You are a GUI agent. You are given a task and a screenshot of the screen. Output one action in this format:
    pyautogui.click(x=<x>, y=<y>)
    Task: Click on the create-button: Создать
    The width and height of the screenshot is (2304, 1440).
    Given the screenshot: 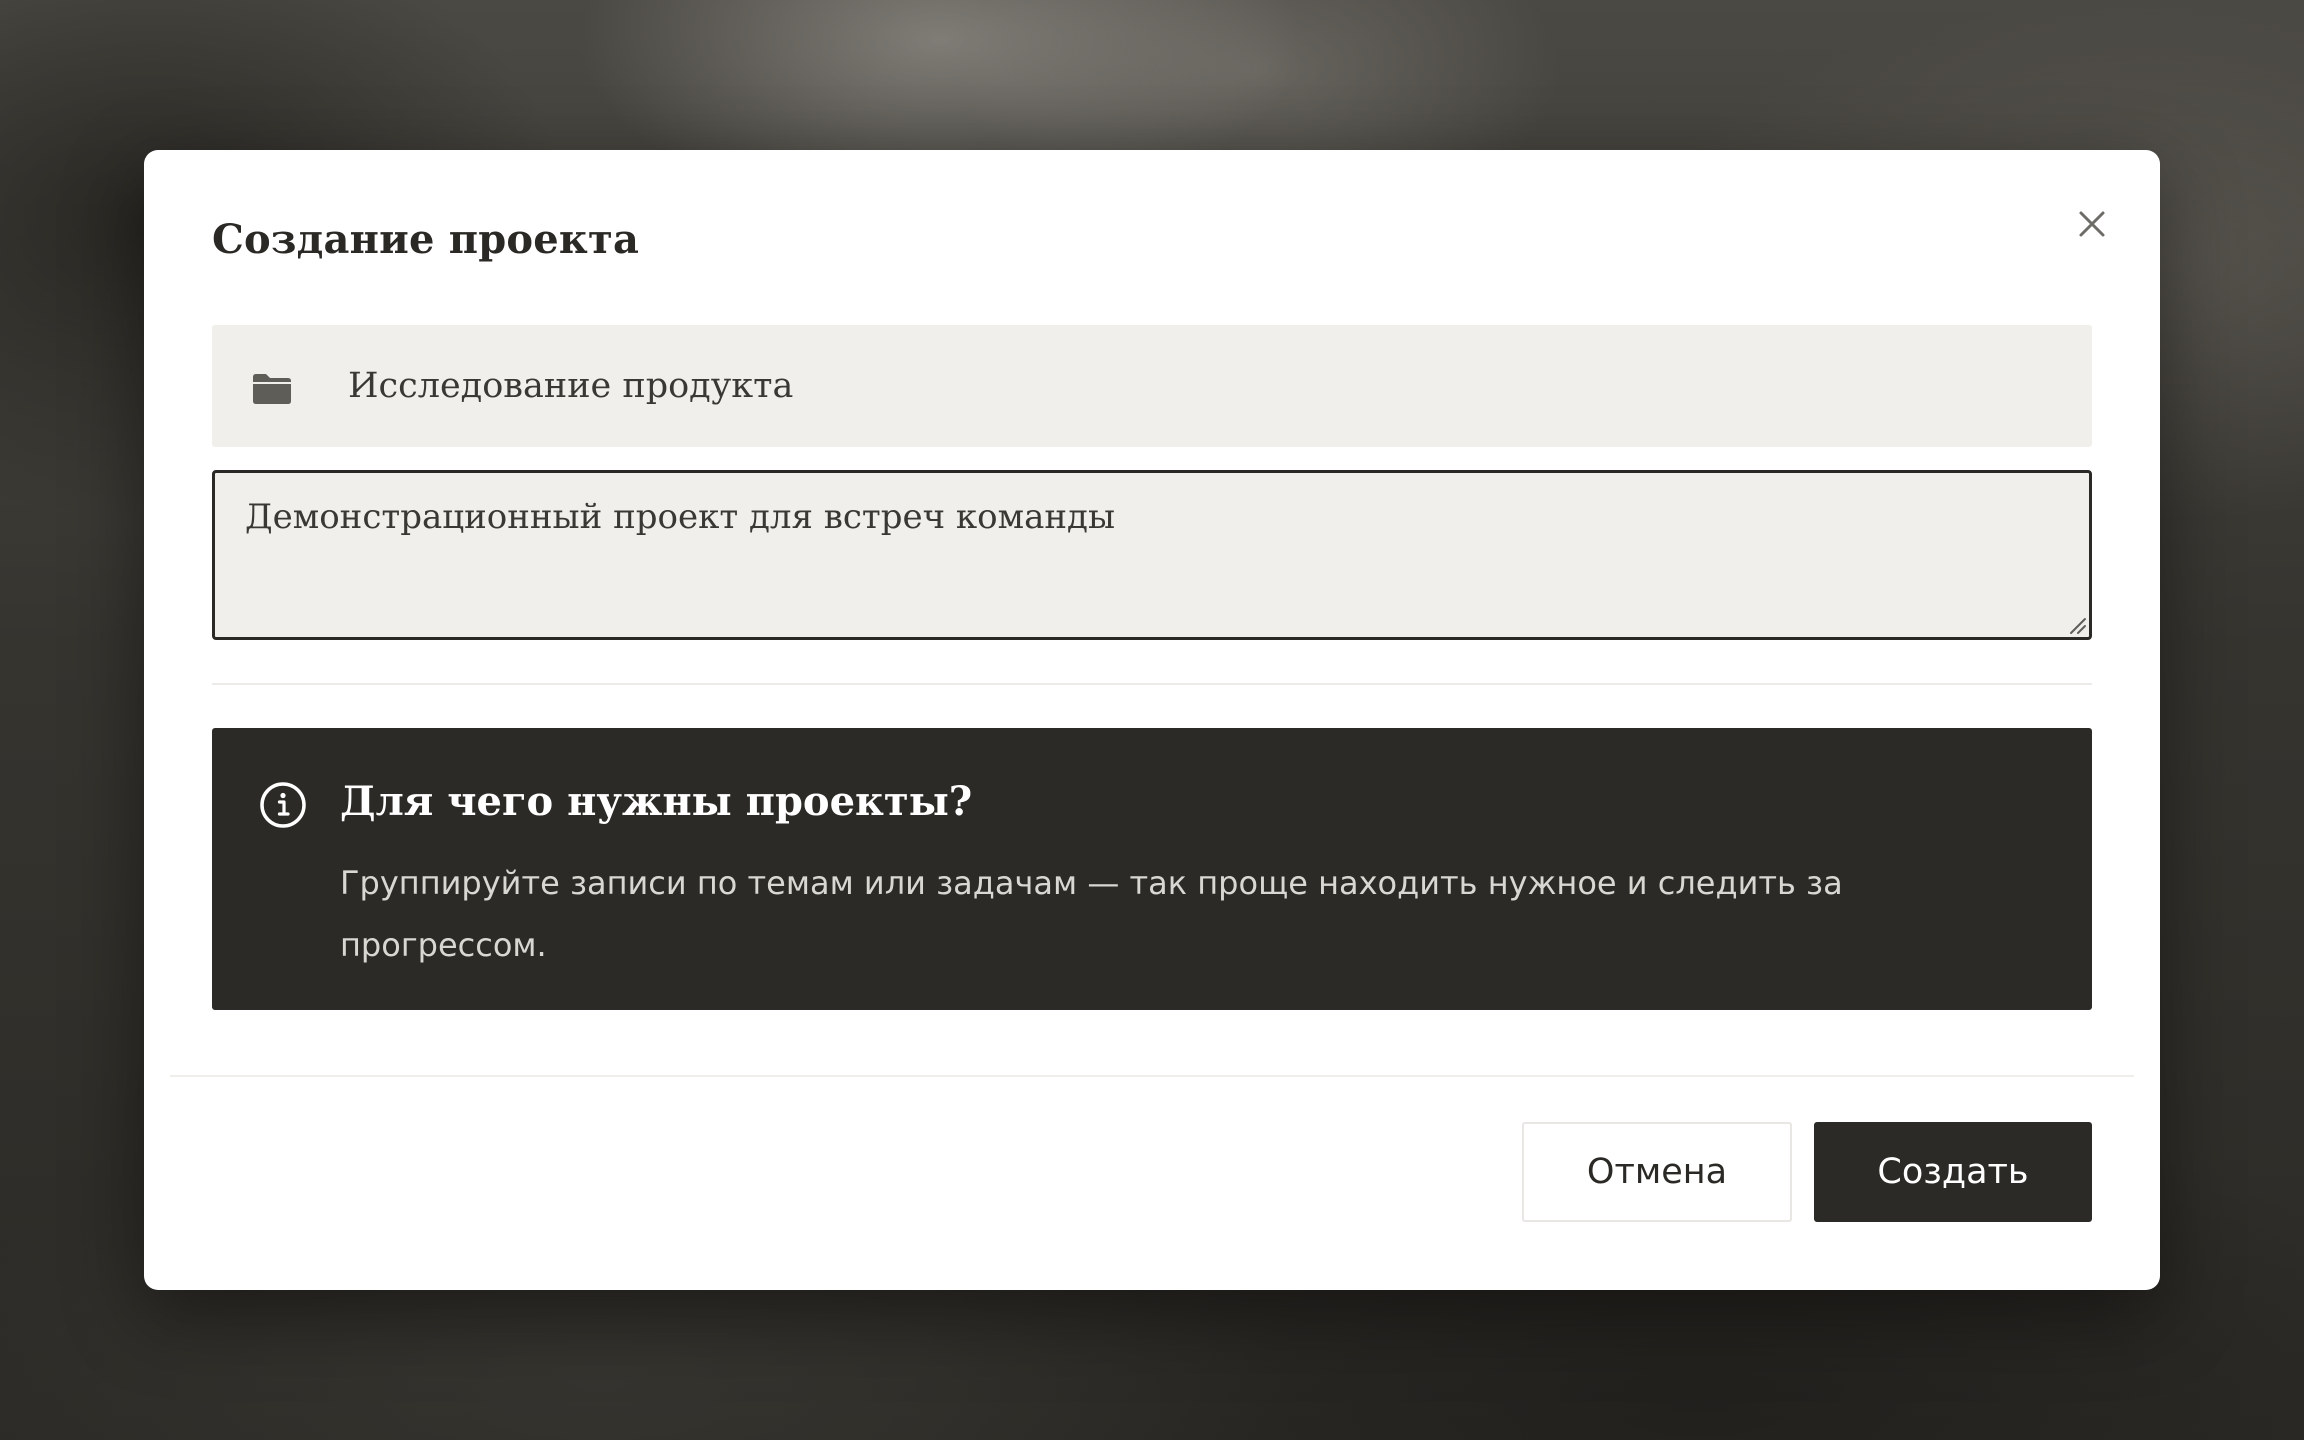 What is the action you would take?
    pyautogui.click(x=1953, y=1172)
    